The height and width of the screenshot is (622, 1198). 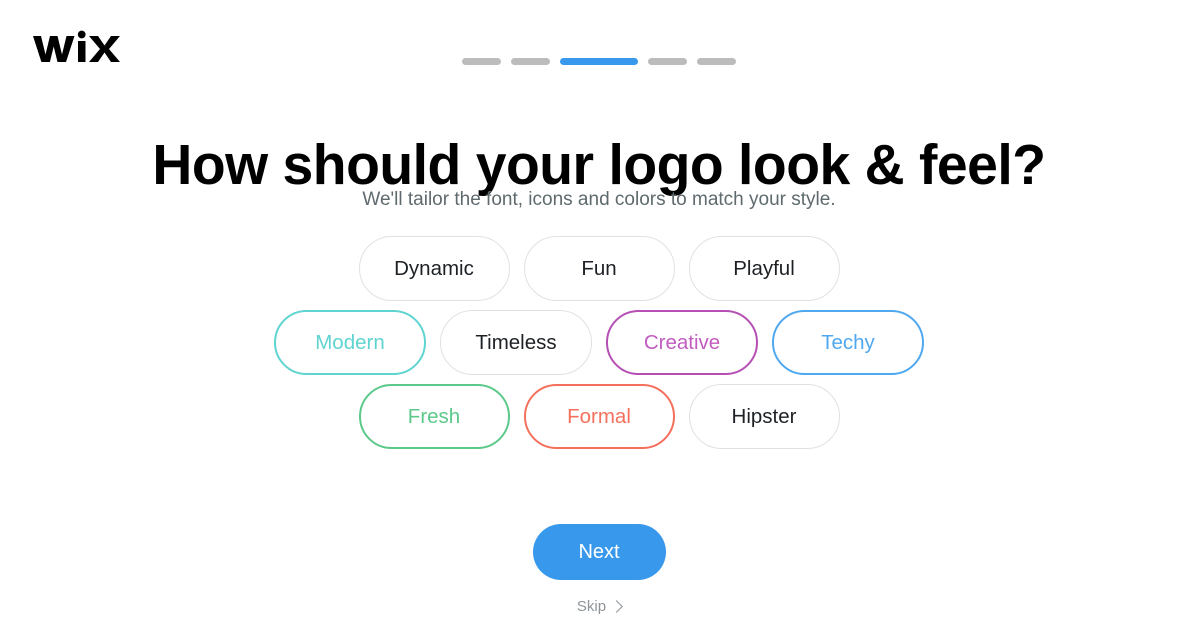 I want to click on style-option-fun: Fun, so click(x=599, y=268).